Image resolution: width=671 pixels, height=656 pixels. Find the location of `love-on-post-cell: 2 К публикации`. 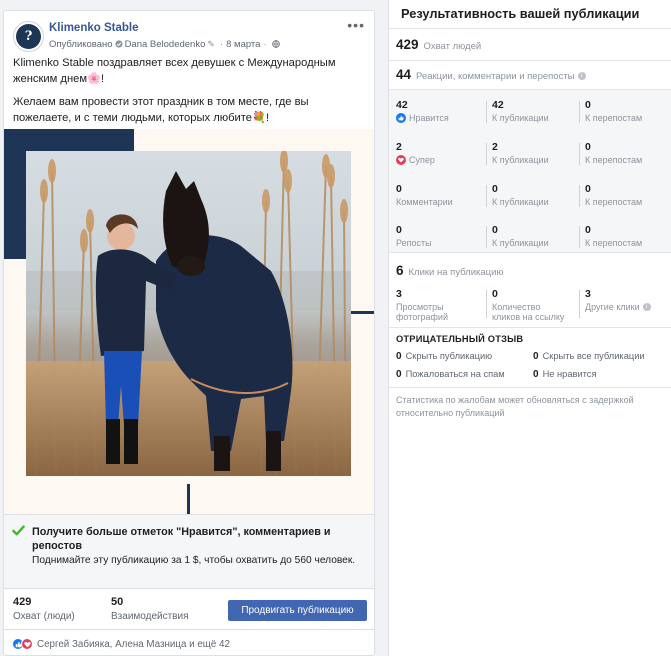

love-on-post-cell: 2 К публикации is located at coordinates (520, 153).